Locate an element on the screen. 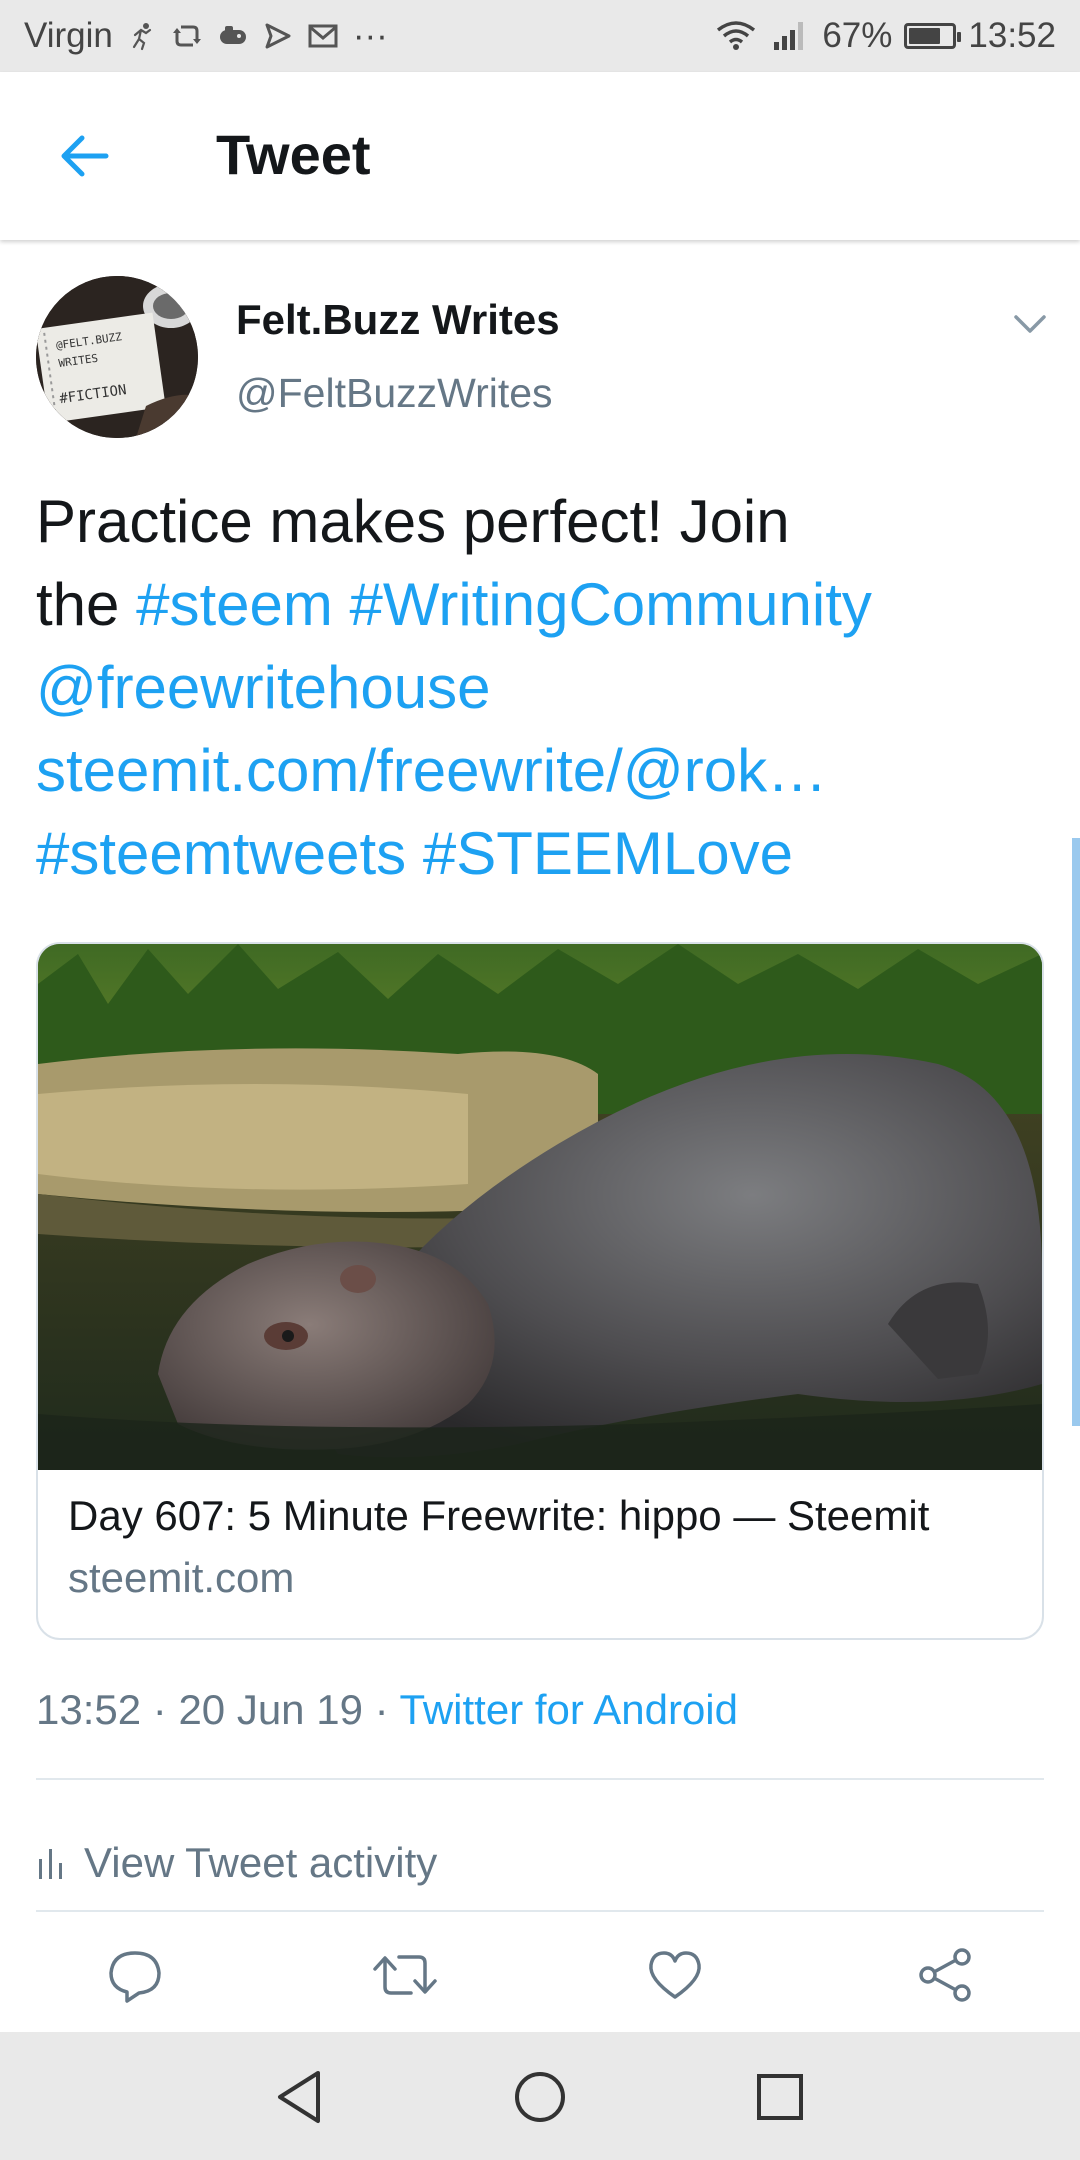 Image resolution: width=1080 pixels, height=2160 pixels. view-tweet-activity-button: View Tweet activity is located at coordinates (236, 1863).